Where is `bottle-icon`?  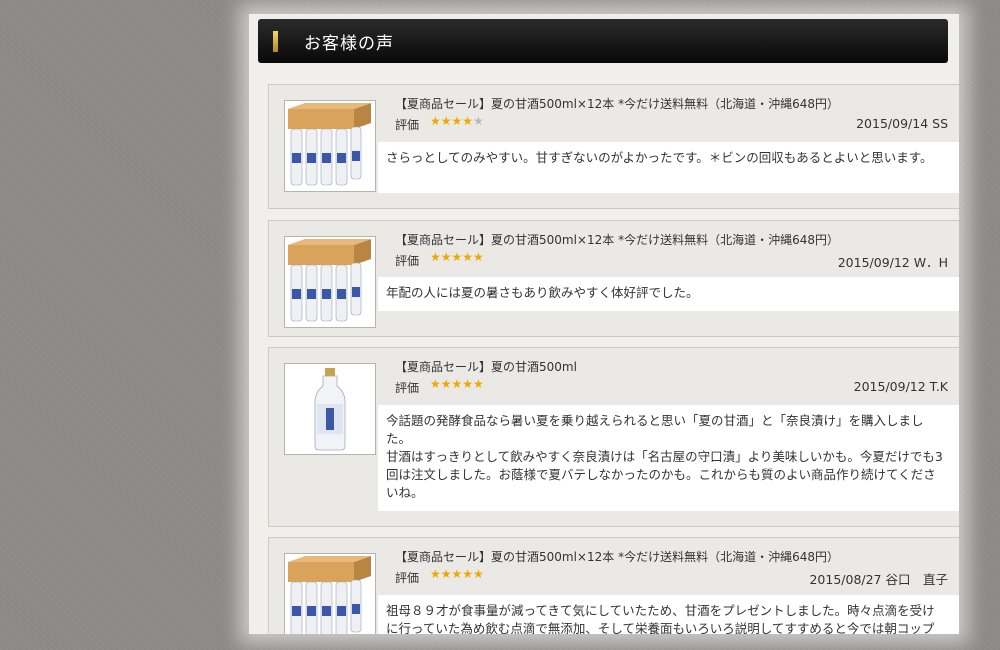
bottle-icon is located at coordinates (330, 409).